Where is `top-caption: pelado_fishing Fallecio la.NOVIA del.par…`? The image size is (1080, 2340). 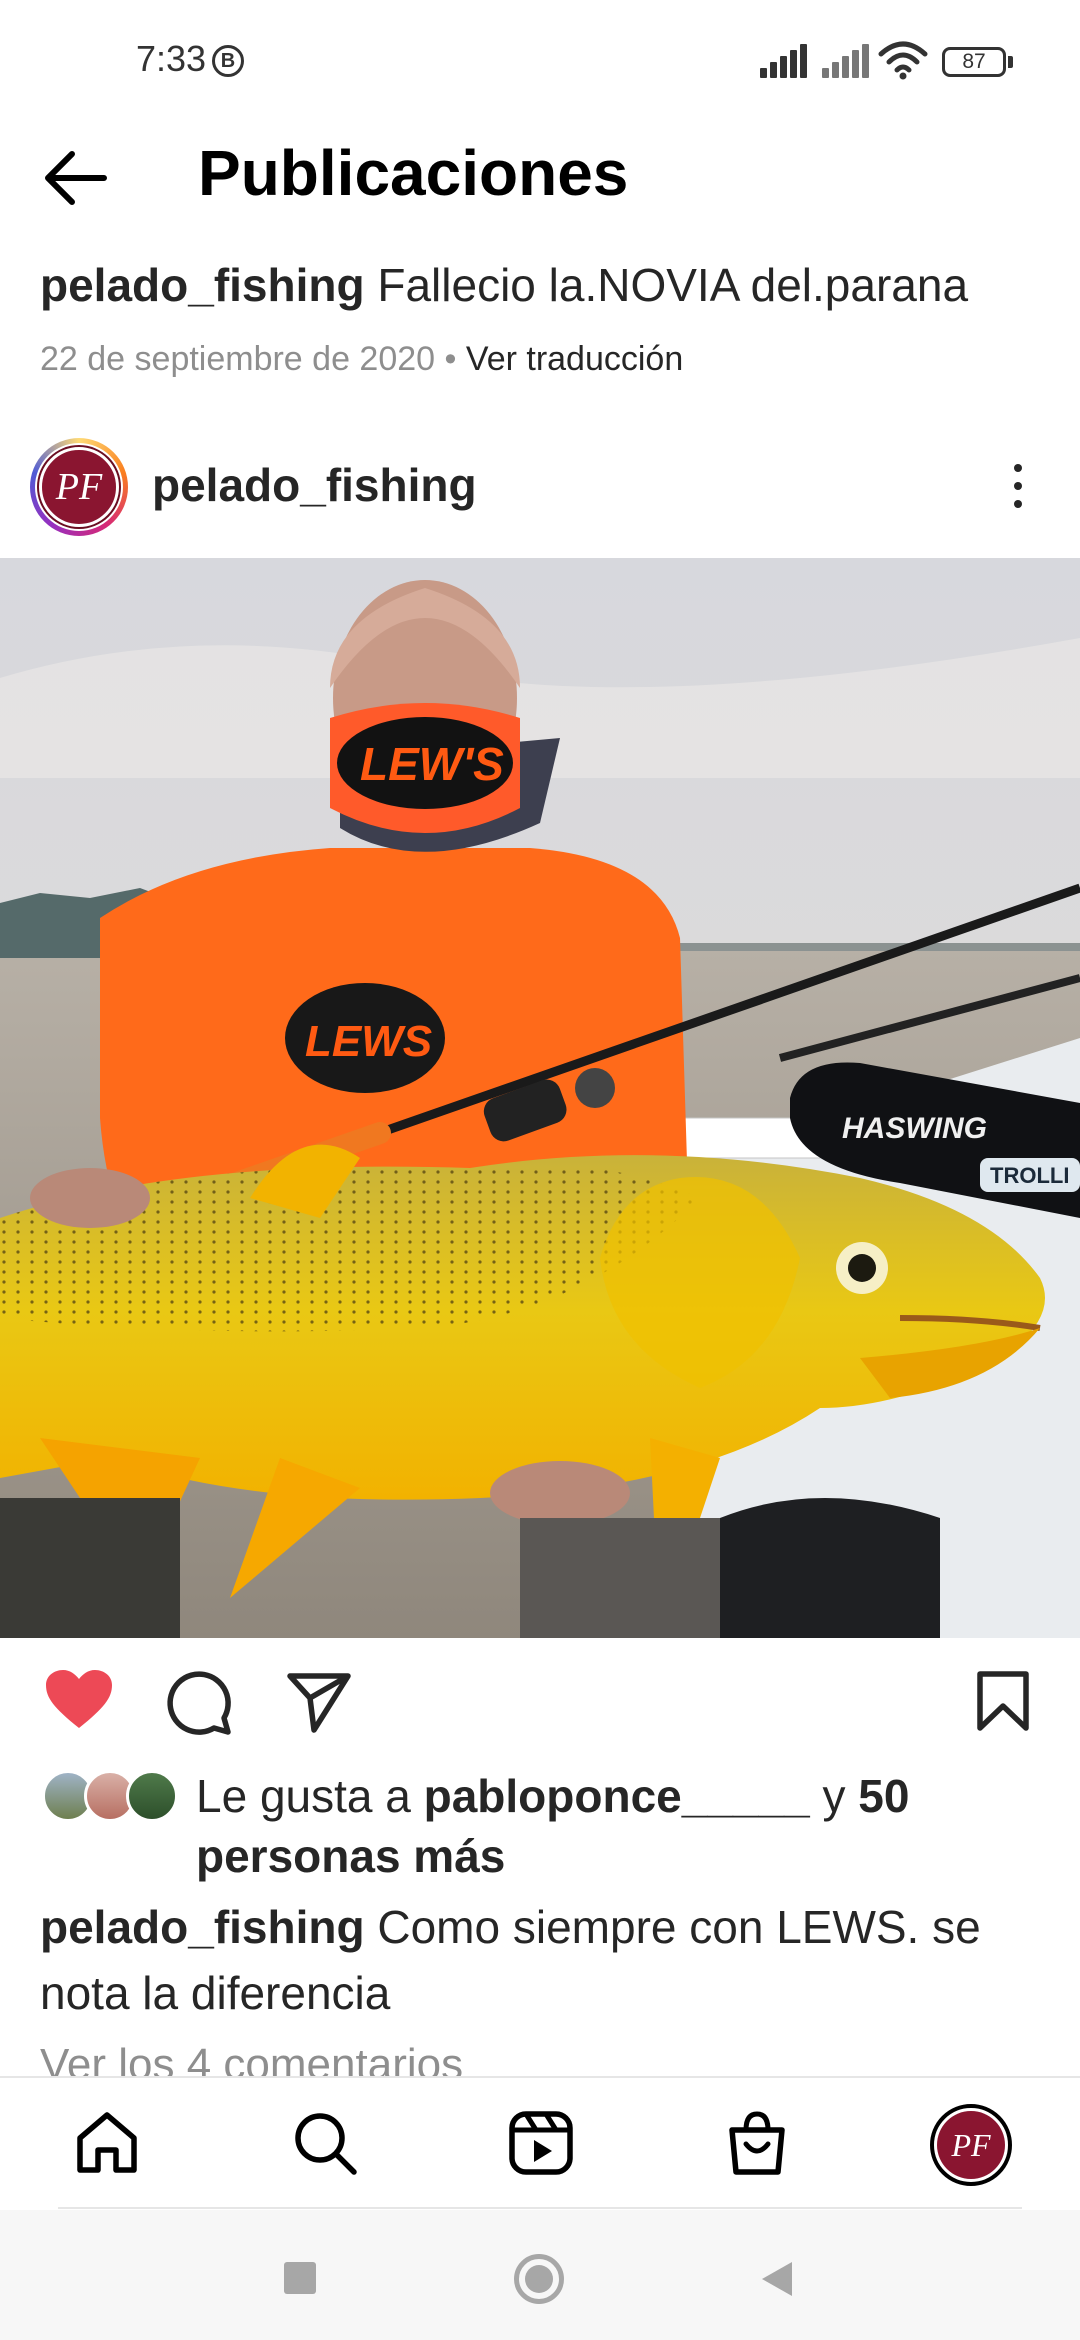
top-caption: pelado_fishing Fallecio la.NOVIA del.par… is located at coordinates (545, 285).